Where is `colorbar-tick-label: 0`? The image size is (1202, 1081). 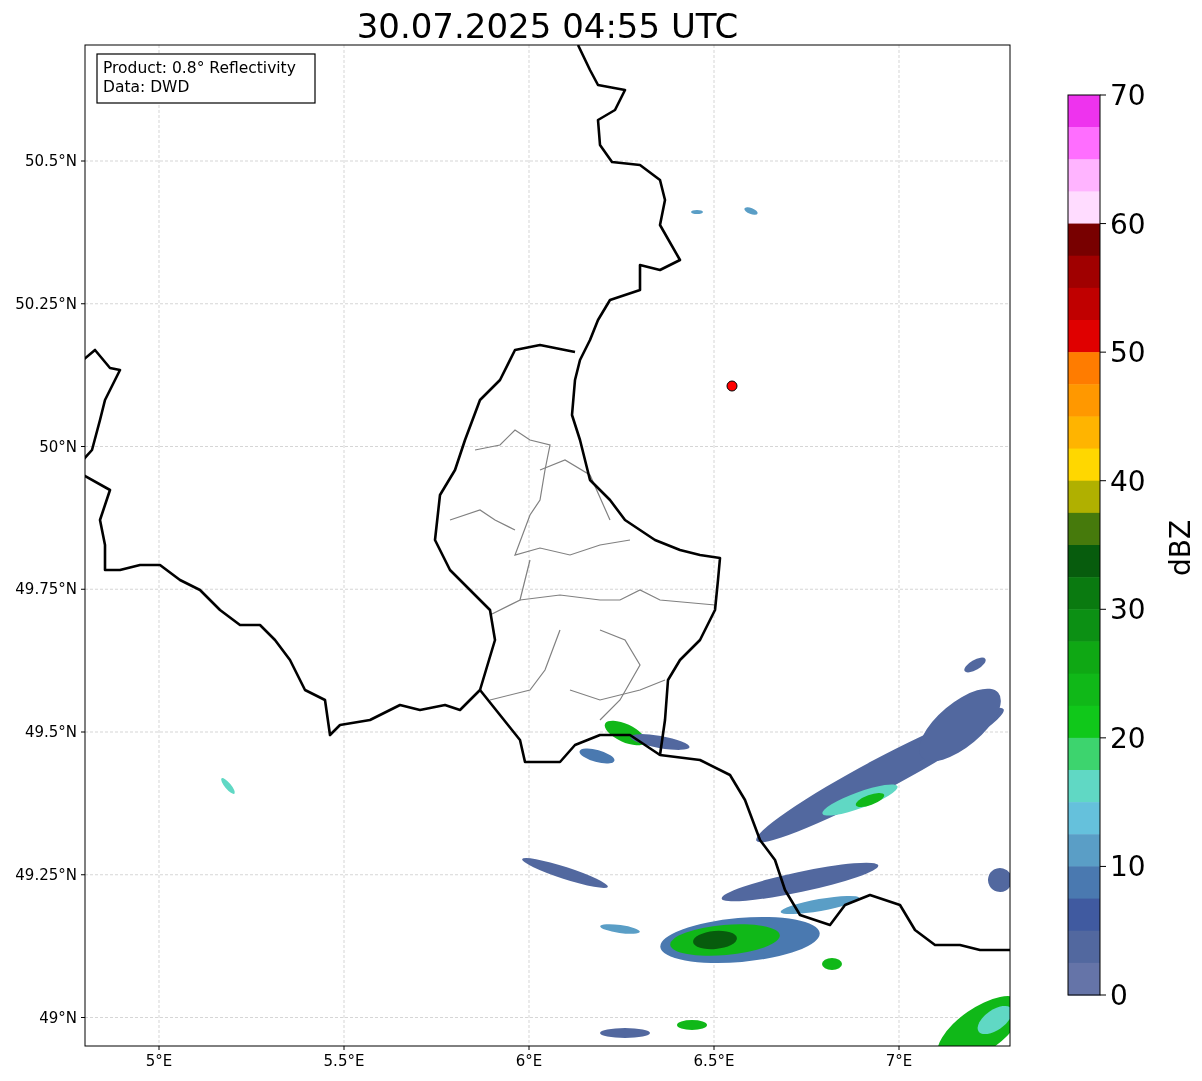
colorbar-tick-label: 0 is located at coordinates (1119, 995).